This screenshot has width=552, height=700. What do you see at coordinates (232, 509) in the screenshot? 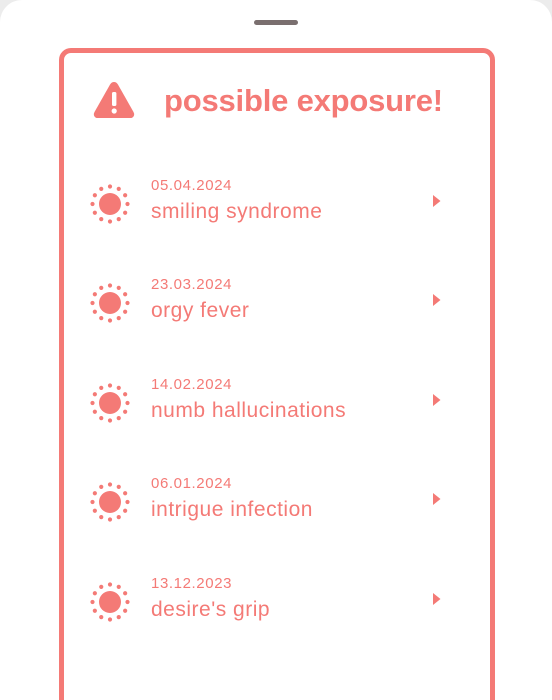
I see `exposure-name: intrigue infection` at bounding box center [232, 509].